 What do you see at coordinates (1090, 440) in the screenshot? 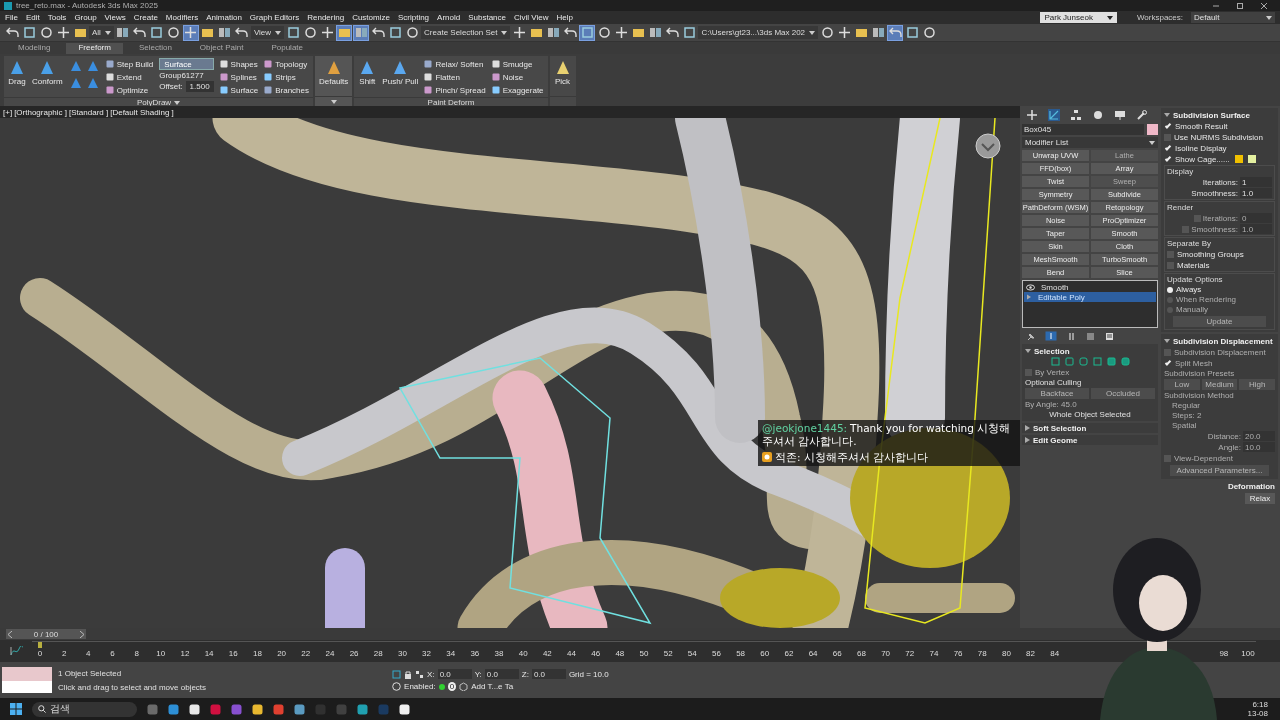
I see `rollout-title: Edit Geome` at bounding box center [1090, 440].